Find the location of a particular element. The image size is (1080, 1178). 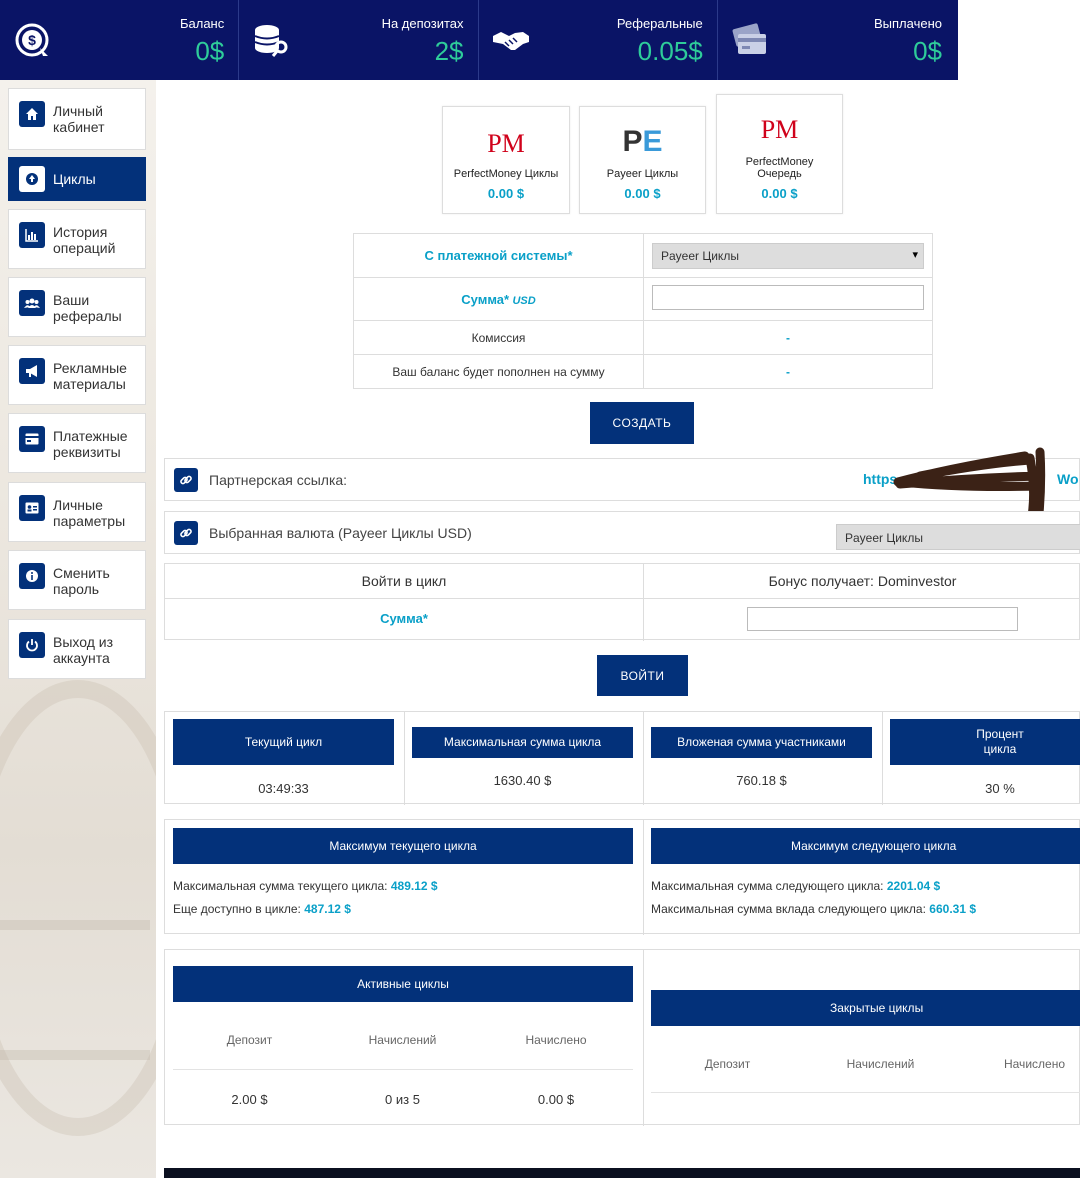

closed-col-accrued: Начислено is located at coordinates (1034, 1064).